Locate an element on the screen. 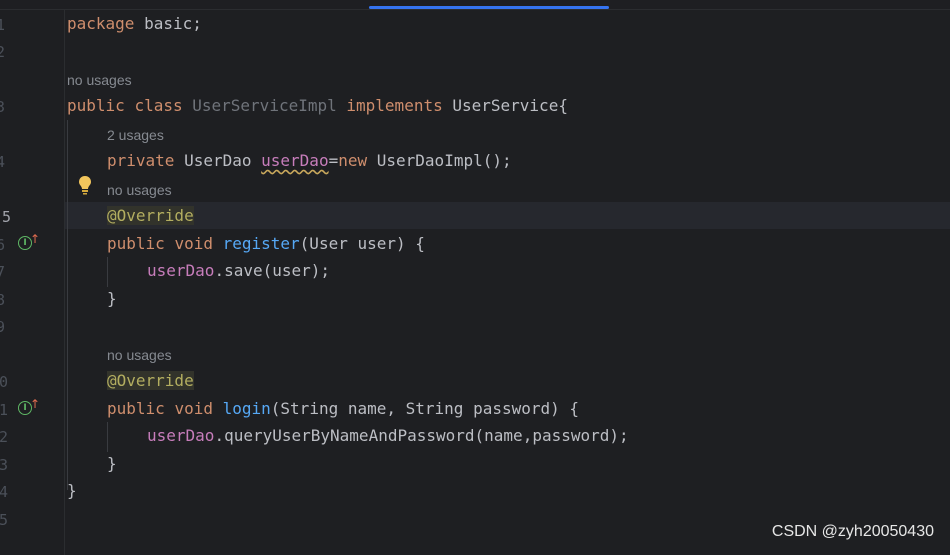 The height and width of the screenshot is (555, 950). keyword: private is located at coordinates (141, 160).